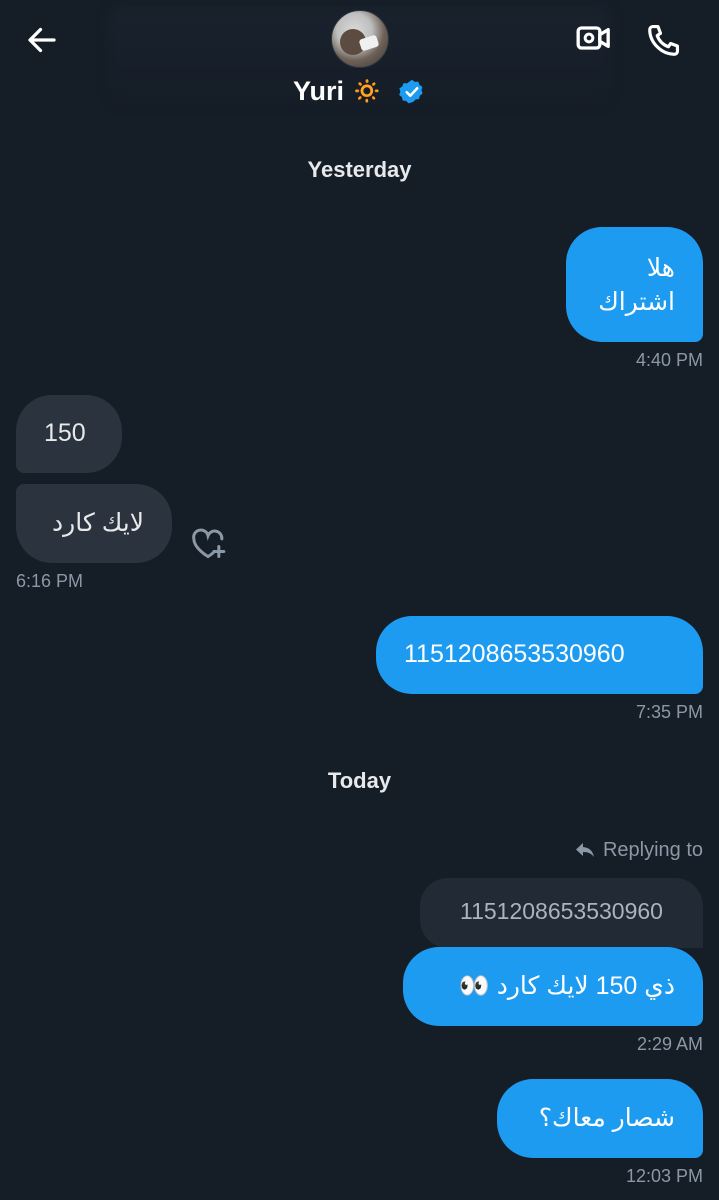 This screenshot has width=719, height=1200. I want to click on message-bubble-received: 150, so click(69, 434).